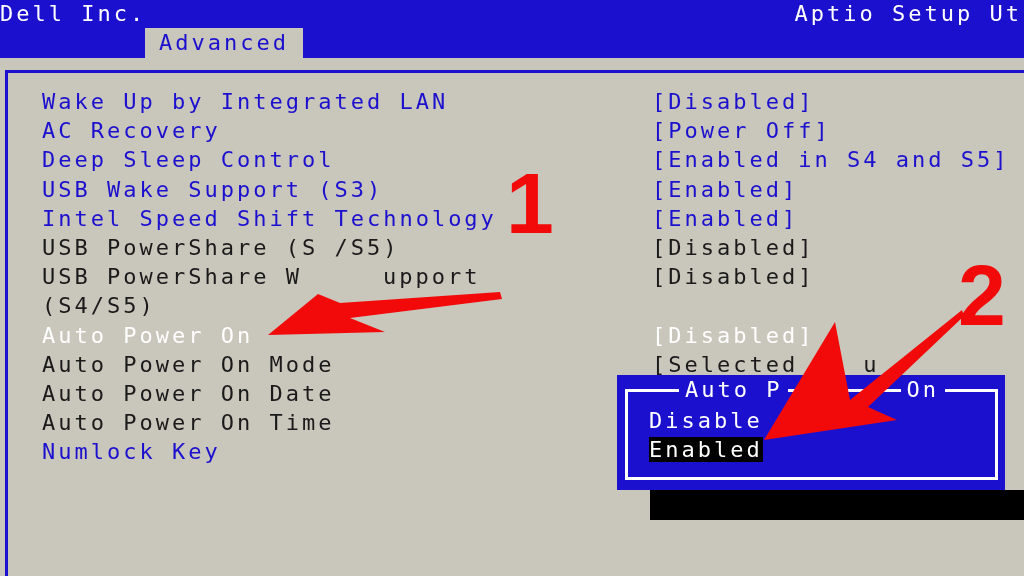 This screenshot has height=576, width=1024. Describe the element at coordinates (530, 203) in the screenshot. I see `annotation-number: 1` at that location.